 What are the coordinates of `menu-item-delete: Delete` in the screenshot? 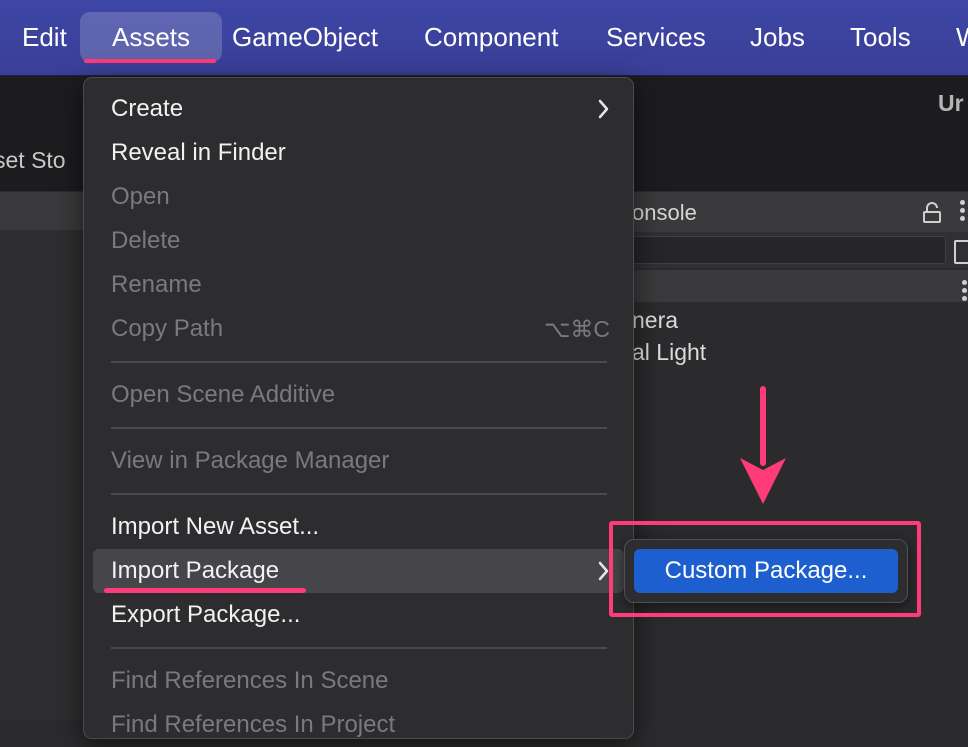 It's located at (358, 241).